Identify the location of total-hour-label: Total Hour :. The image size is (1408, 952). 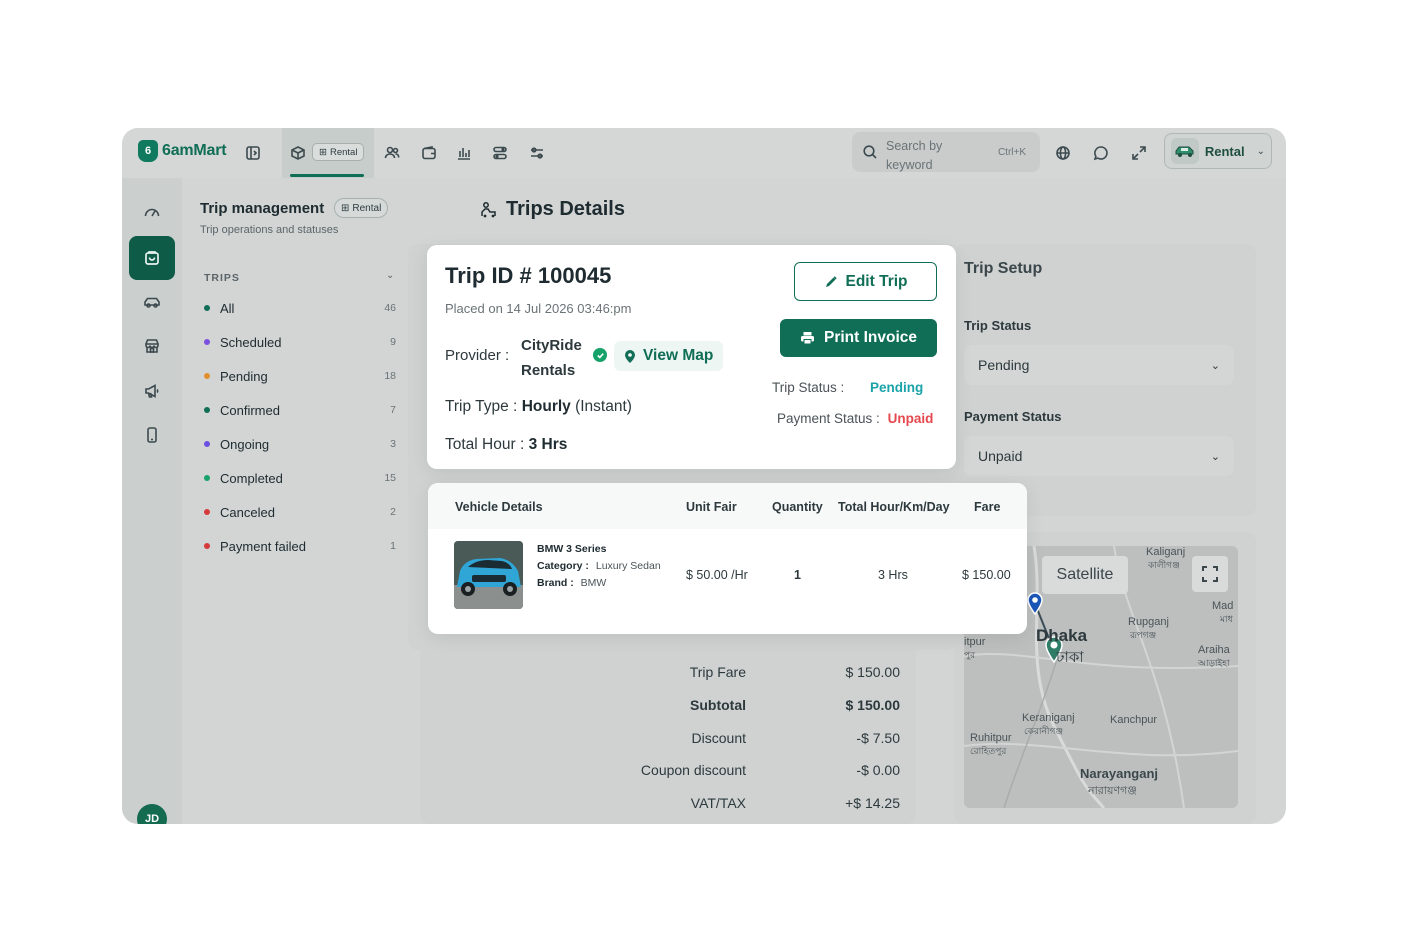
(485, 444).